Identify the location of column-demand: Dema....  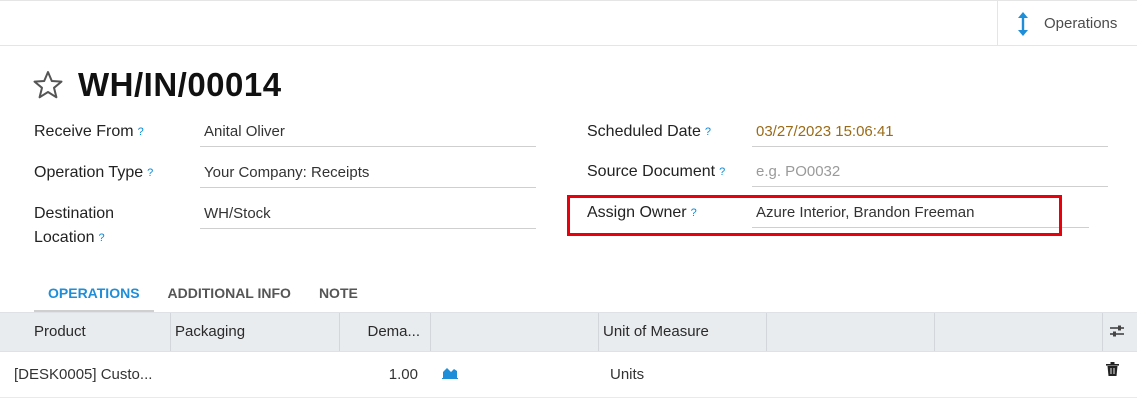
(385, 332).